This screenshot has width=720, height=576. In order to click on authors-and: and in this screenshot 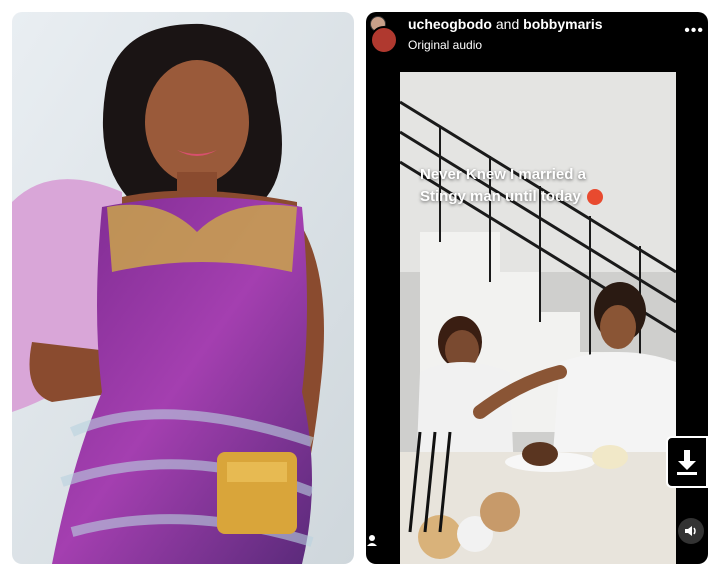, I will do `click(507, 24)`.